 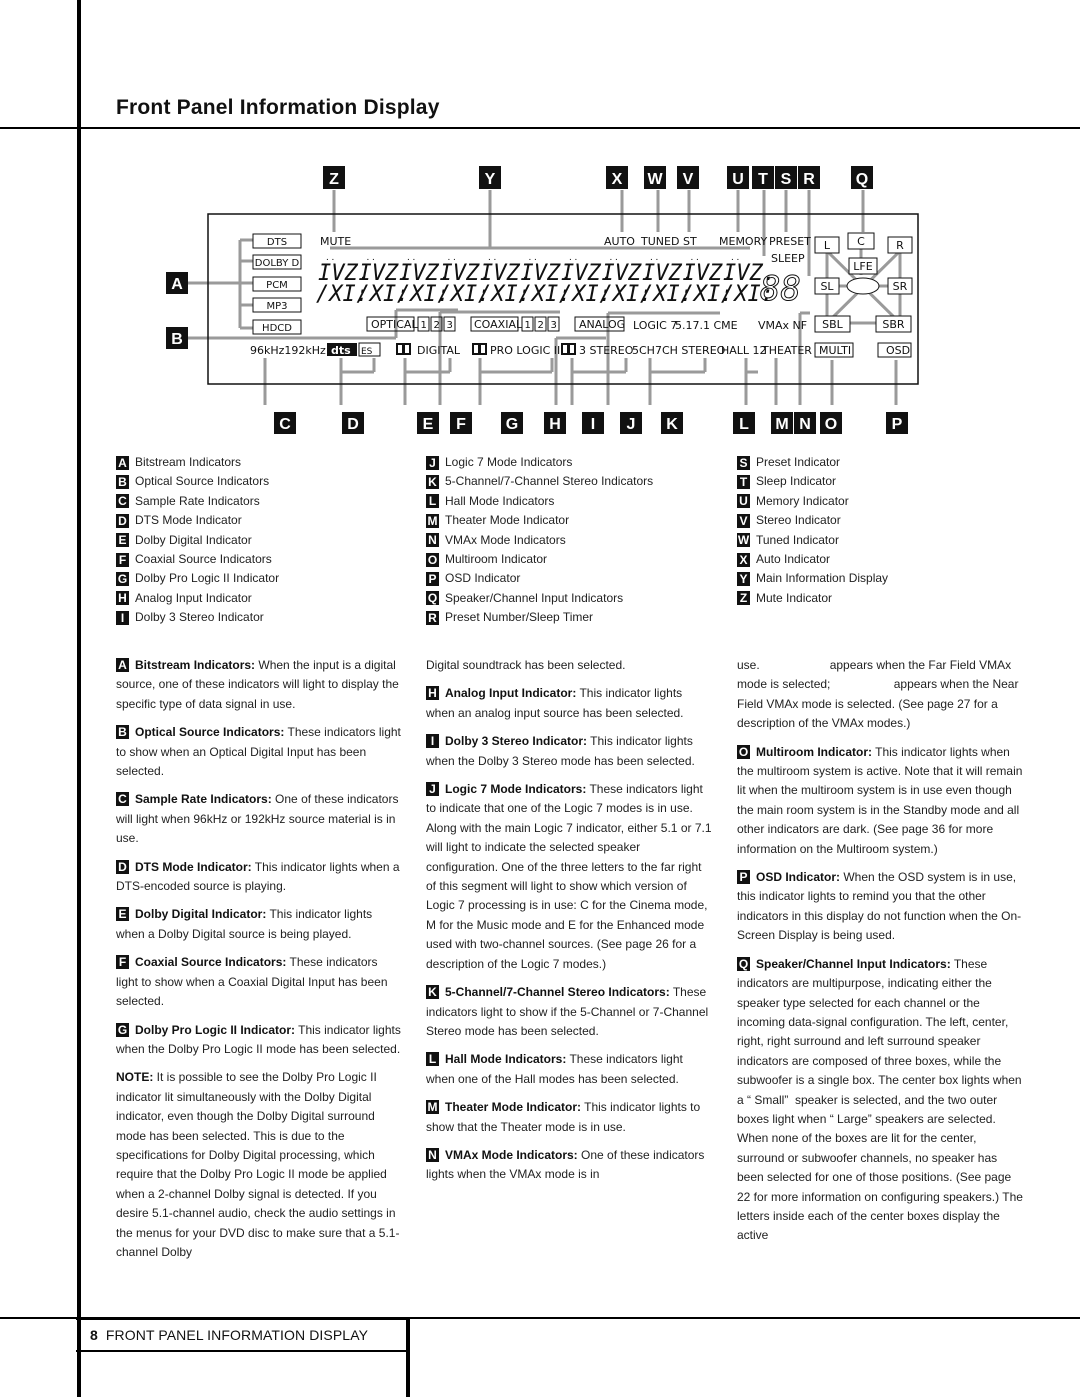 What do you see at coordinates (900, 286) in the screenshot?
I see `speaker-label-sr: SR` at bounding box center [900, 286].